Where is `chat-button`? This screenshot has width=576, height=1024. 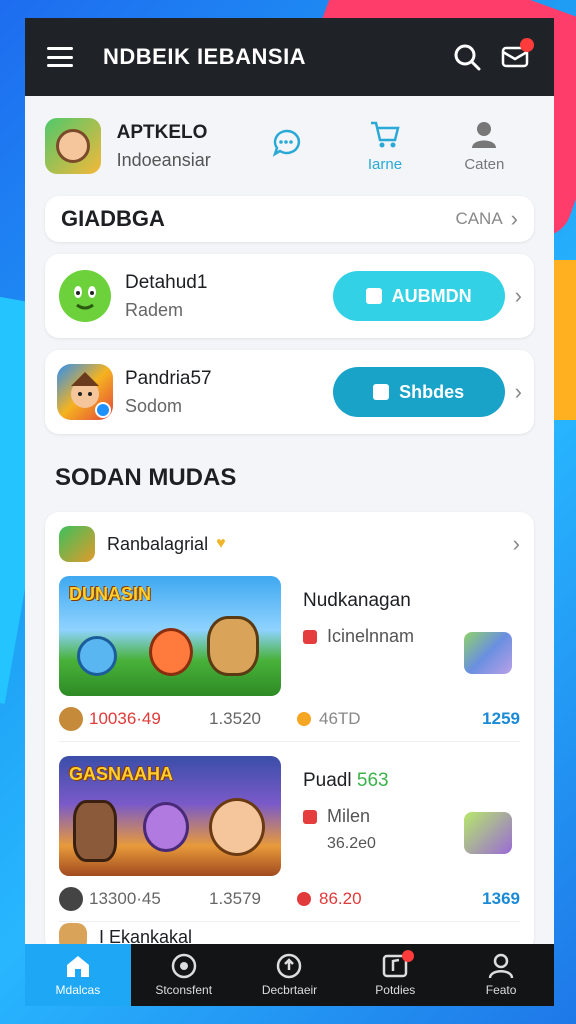
chat-button is located at coordinates (285, 146).